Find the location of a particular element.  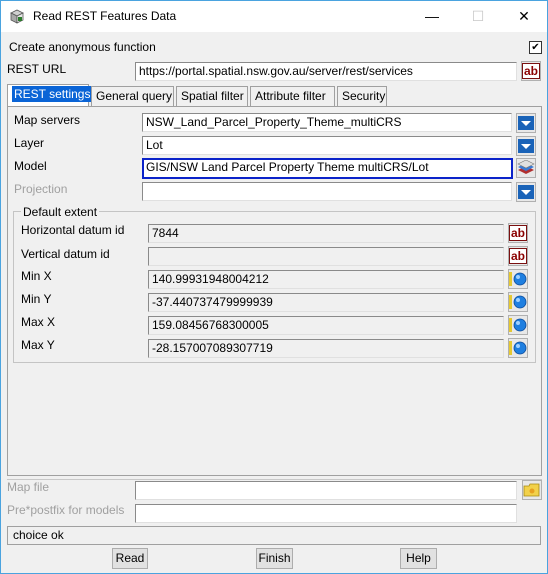

tab-rest-settings: REST settings is located at coordinates (50, 95).